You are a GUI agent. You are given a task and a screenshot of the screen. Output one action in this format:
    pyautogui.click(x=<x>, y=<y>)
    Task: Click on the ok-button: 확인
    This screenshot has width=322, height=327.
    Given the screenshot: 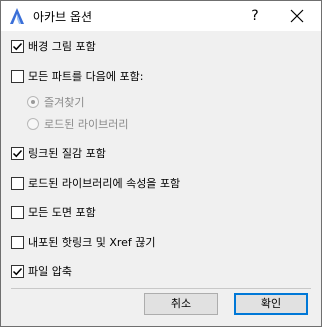 What is the action you would take?
    pyautogui.click(x=271, y=304)
    